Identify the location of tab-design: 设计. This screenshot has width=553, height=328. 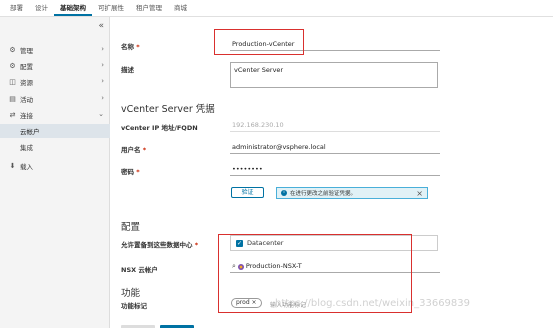
(41, 9).